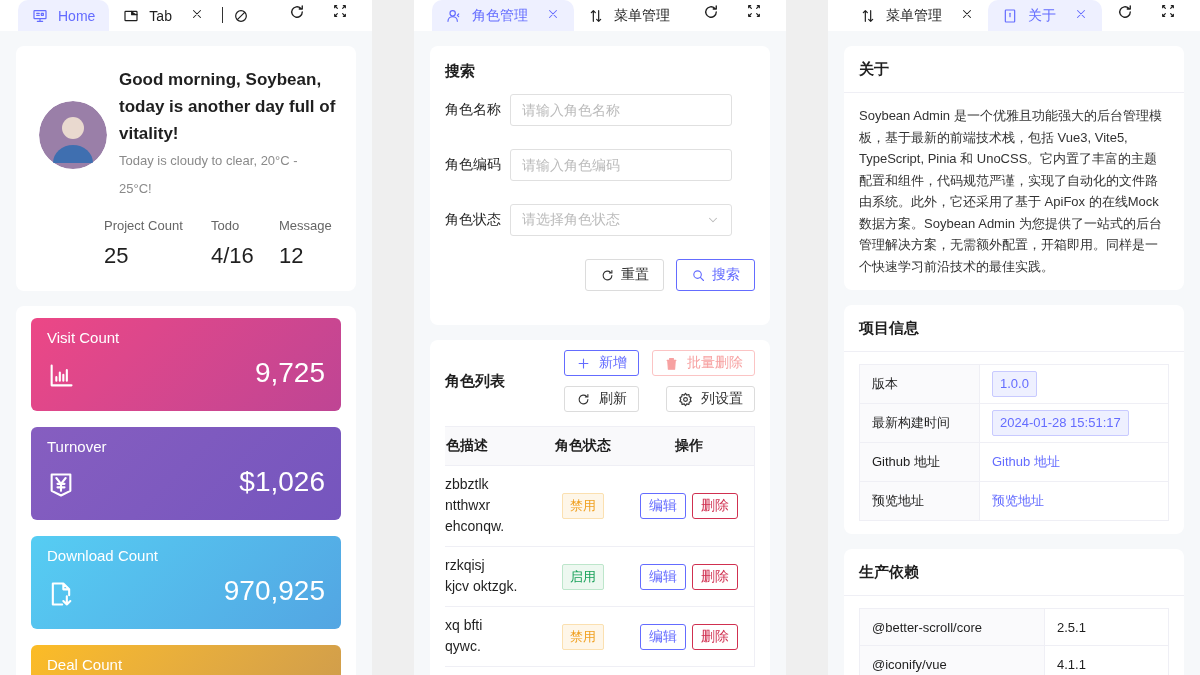  I want to click on table-cell: 预览地址, so click(898, 500).